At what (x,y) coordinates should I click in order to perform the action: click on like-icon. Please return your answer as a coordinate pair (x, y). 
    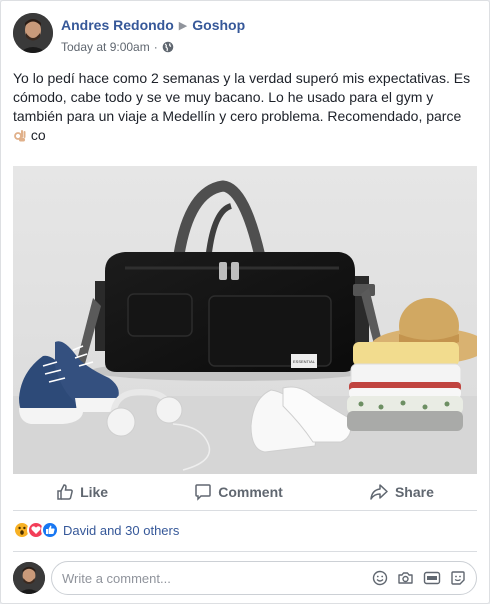
    Looking at the image, I should click on (50, 530).